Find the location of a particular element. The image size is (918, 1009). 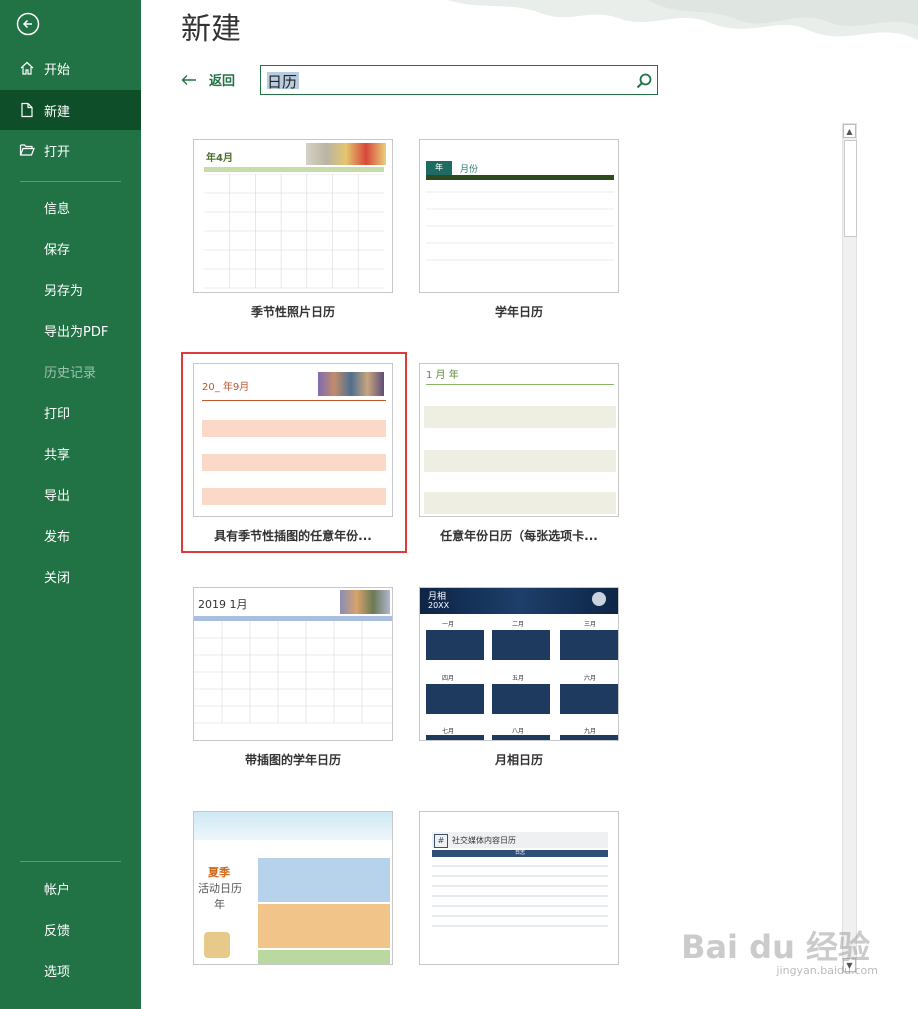

sidebar-item-close: 关闭 is located at coordinates (70, 576).